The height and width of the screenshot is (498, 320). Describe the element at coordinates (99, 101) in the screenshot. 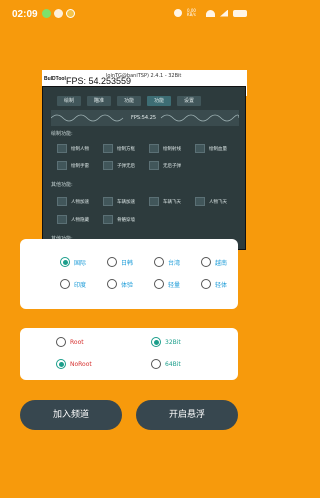

I see `tab-aim: 瞄准` at that location.